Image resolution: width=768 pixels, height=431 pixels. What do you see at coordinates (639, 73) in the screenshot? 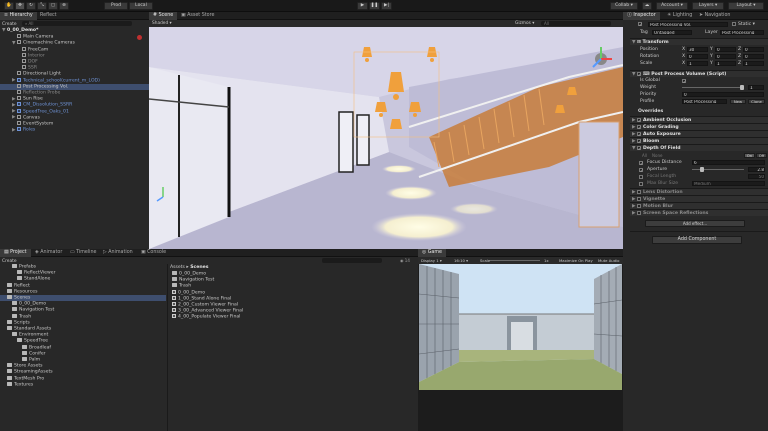
I see `ppv-enabled-checkbox` at bounding box center [639, 73].